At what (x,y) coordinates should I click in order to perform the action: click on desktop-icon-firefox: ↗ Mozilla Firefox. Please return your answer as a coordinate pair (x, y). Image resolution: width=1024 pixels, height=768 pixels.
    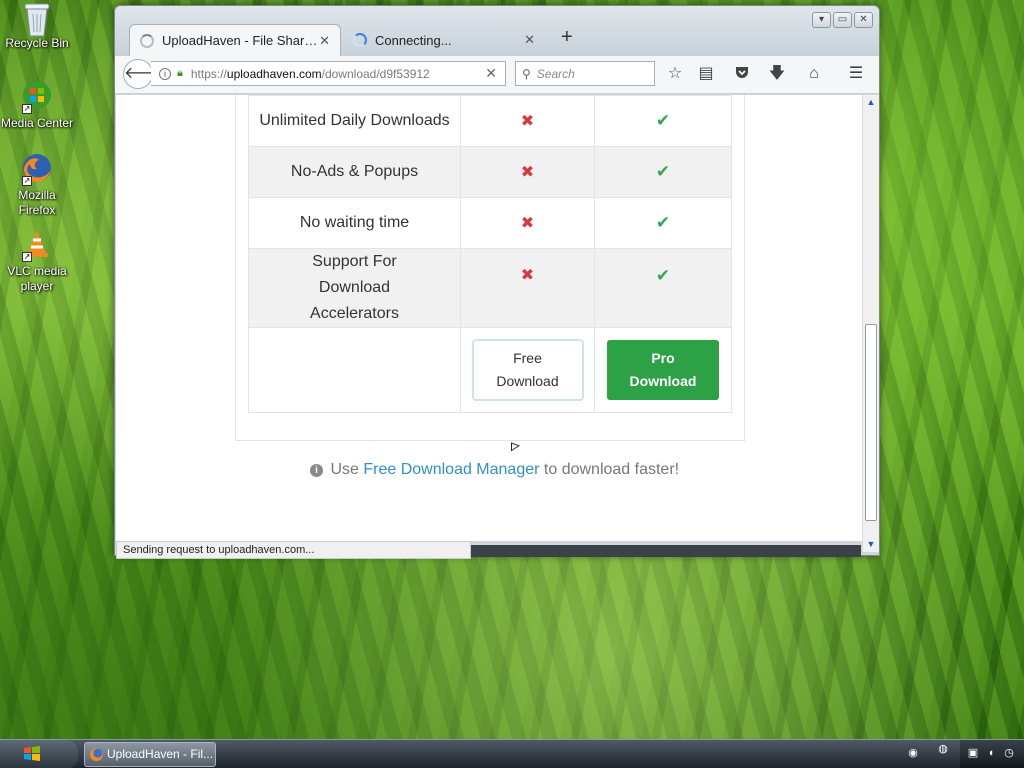
    Looking at the image, I should click on (37, 185).